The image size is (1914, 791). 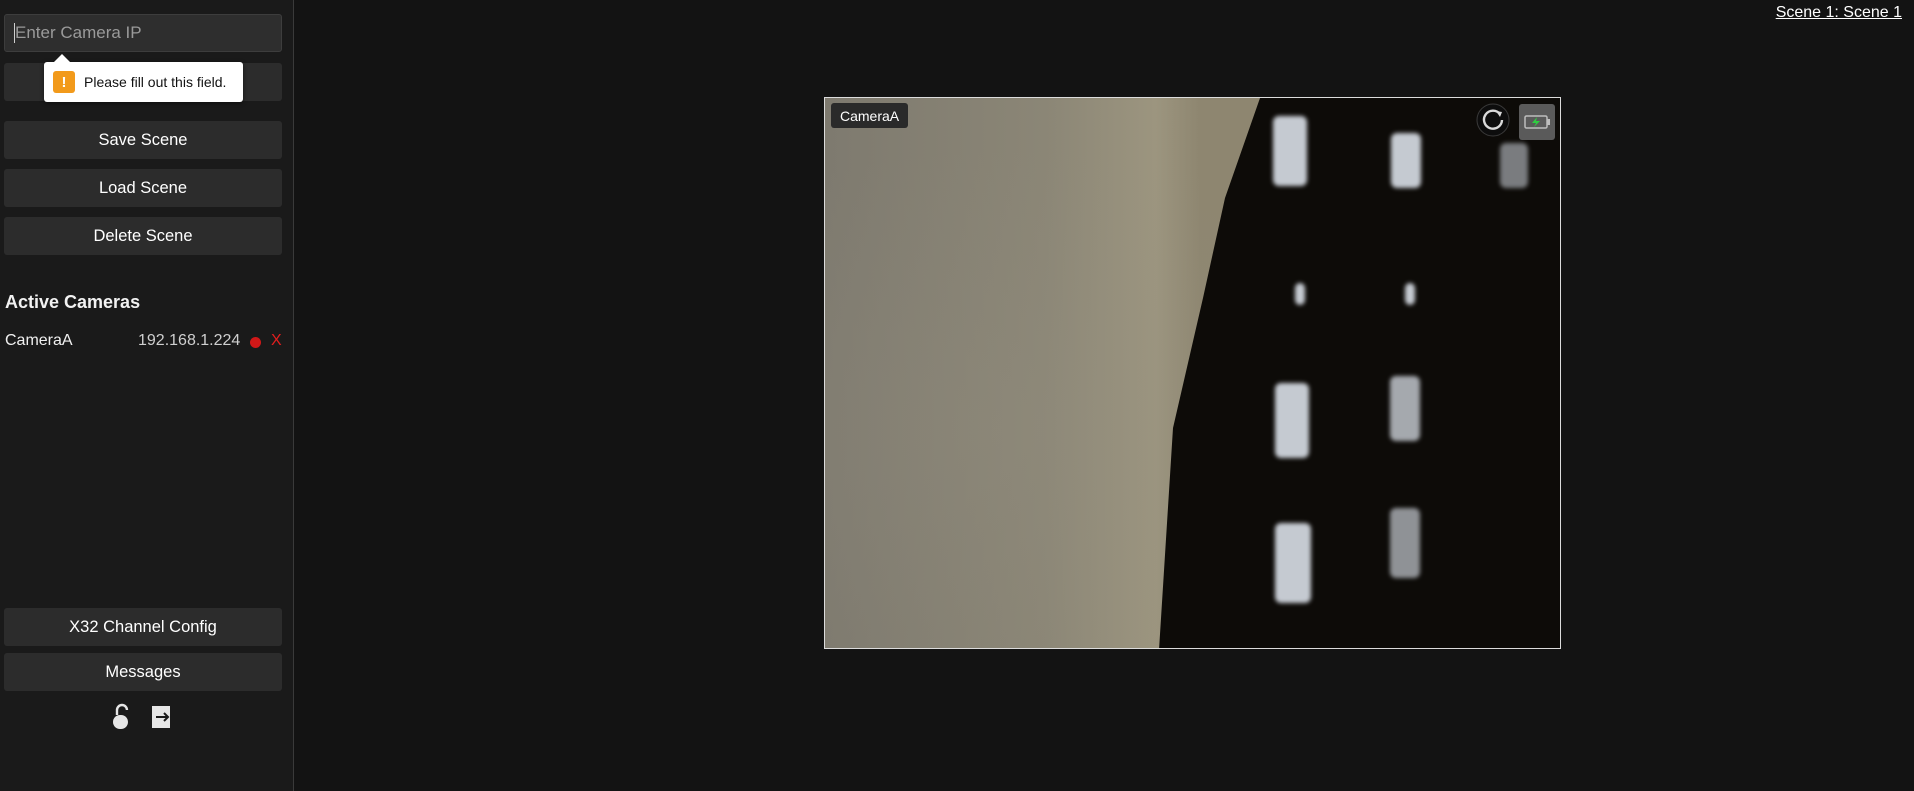 What do you see at coordinates (870, 115) in the screenshot?
I see `camera-name-tag: CameraA` at bounding box center [870, 115].